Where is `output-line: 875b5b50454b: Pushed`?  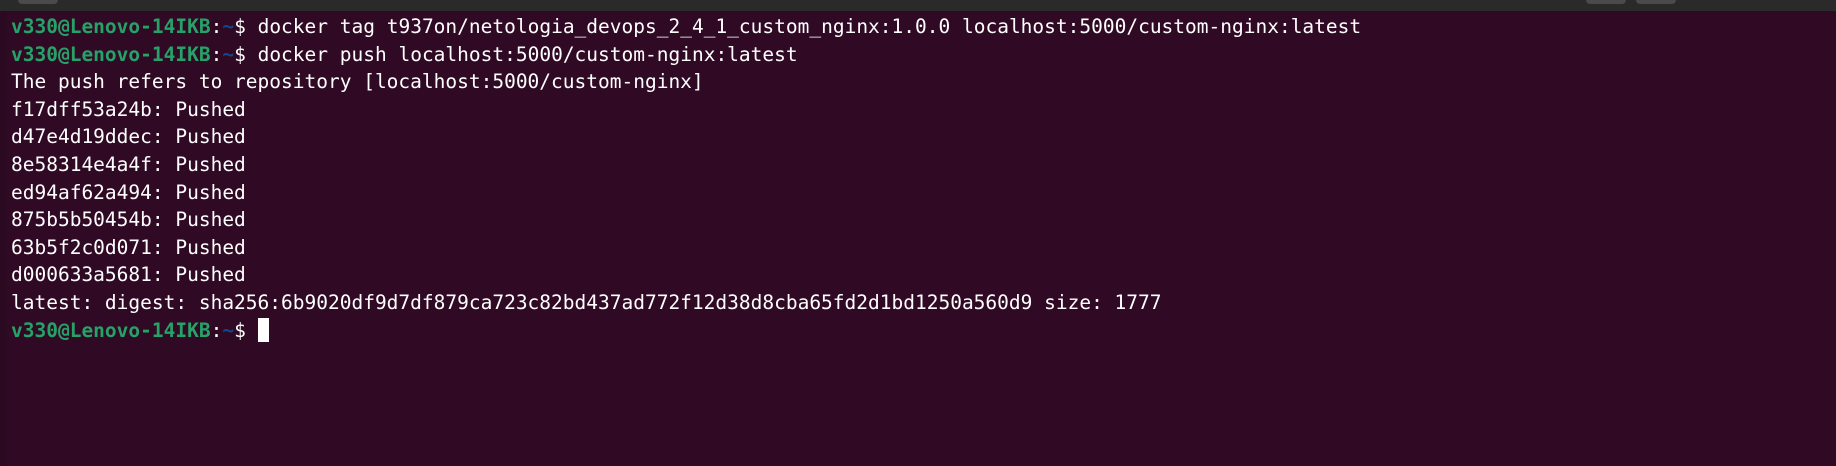 output-line: 875b5b50454b: Pushed is located at coordinates (686, 220).